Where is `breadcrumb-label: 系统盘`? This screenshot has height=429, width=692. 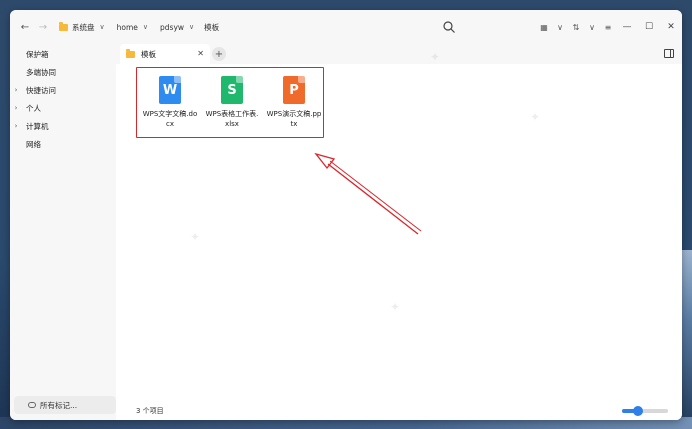 breadcrumb-label: 系统盘 is located at coordinates (83, 27).